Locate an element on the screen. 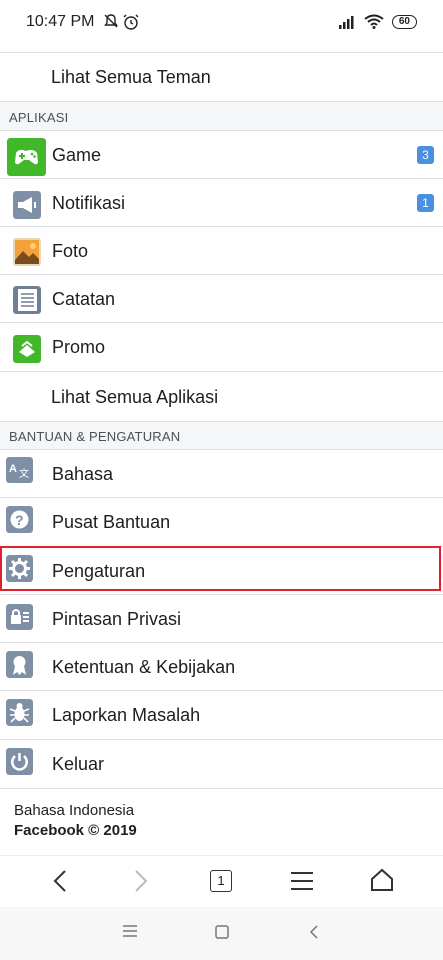 This screenshot has height=960, width=443. power-icon is located at coordinates (19, 761).